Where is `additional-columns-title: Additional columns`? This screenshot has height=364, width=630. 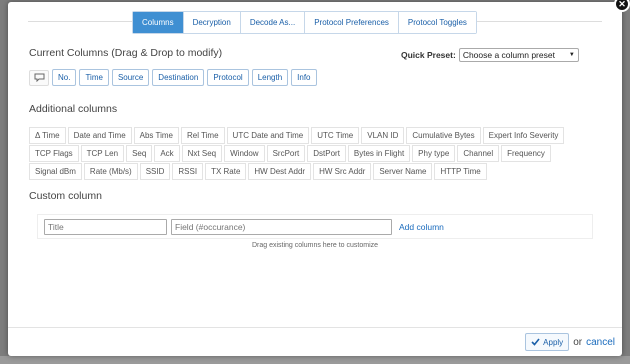 additional-columns-title: Additional columns is located at coordinates (73, 109).